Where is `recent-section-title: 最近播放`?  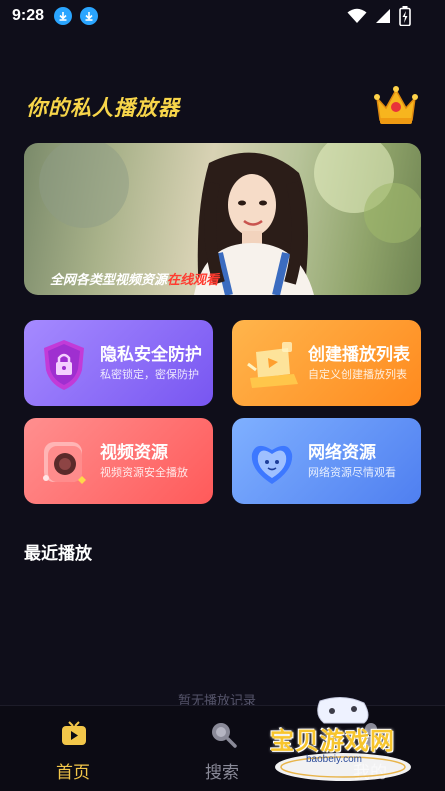 recent-section-title: 最近播放 is located at coordinates (58, 554).